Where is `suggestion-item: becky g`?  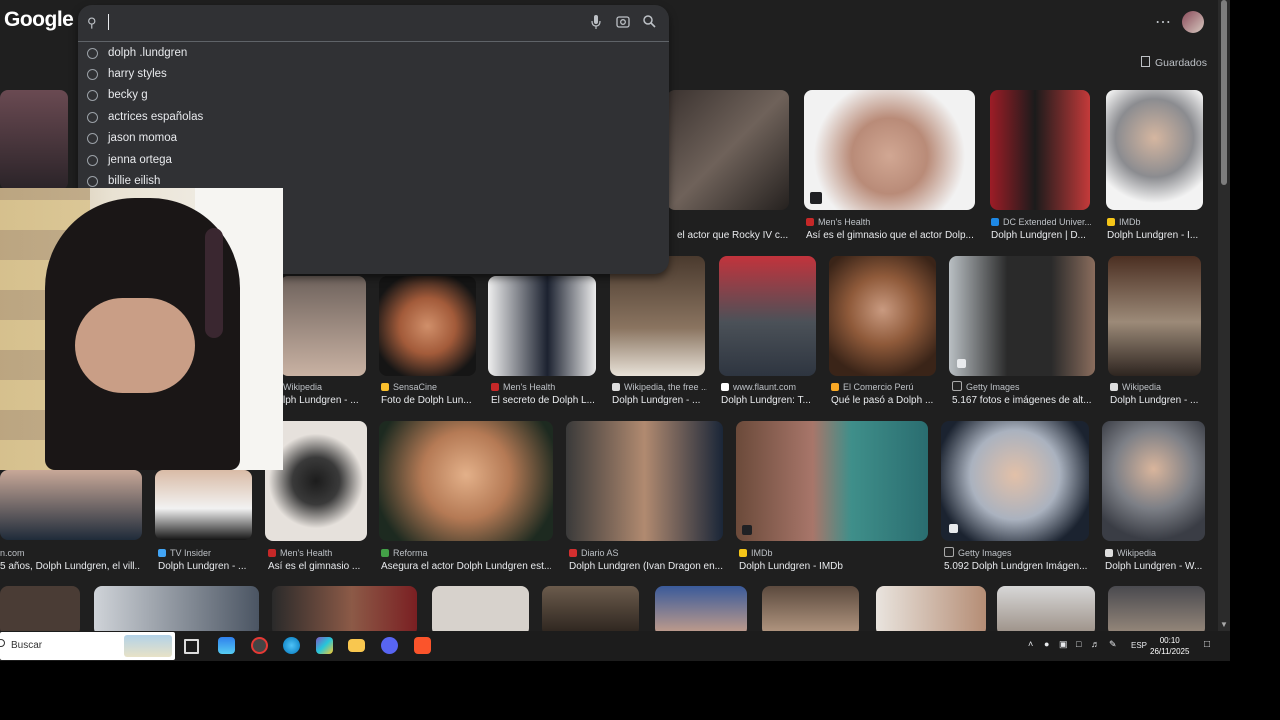
suggestion-item: becky g is located at coordinates (373, 97).